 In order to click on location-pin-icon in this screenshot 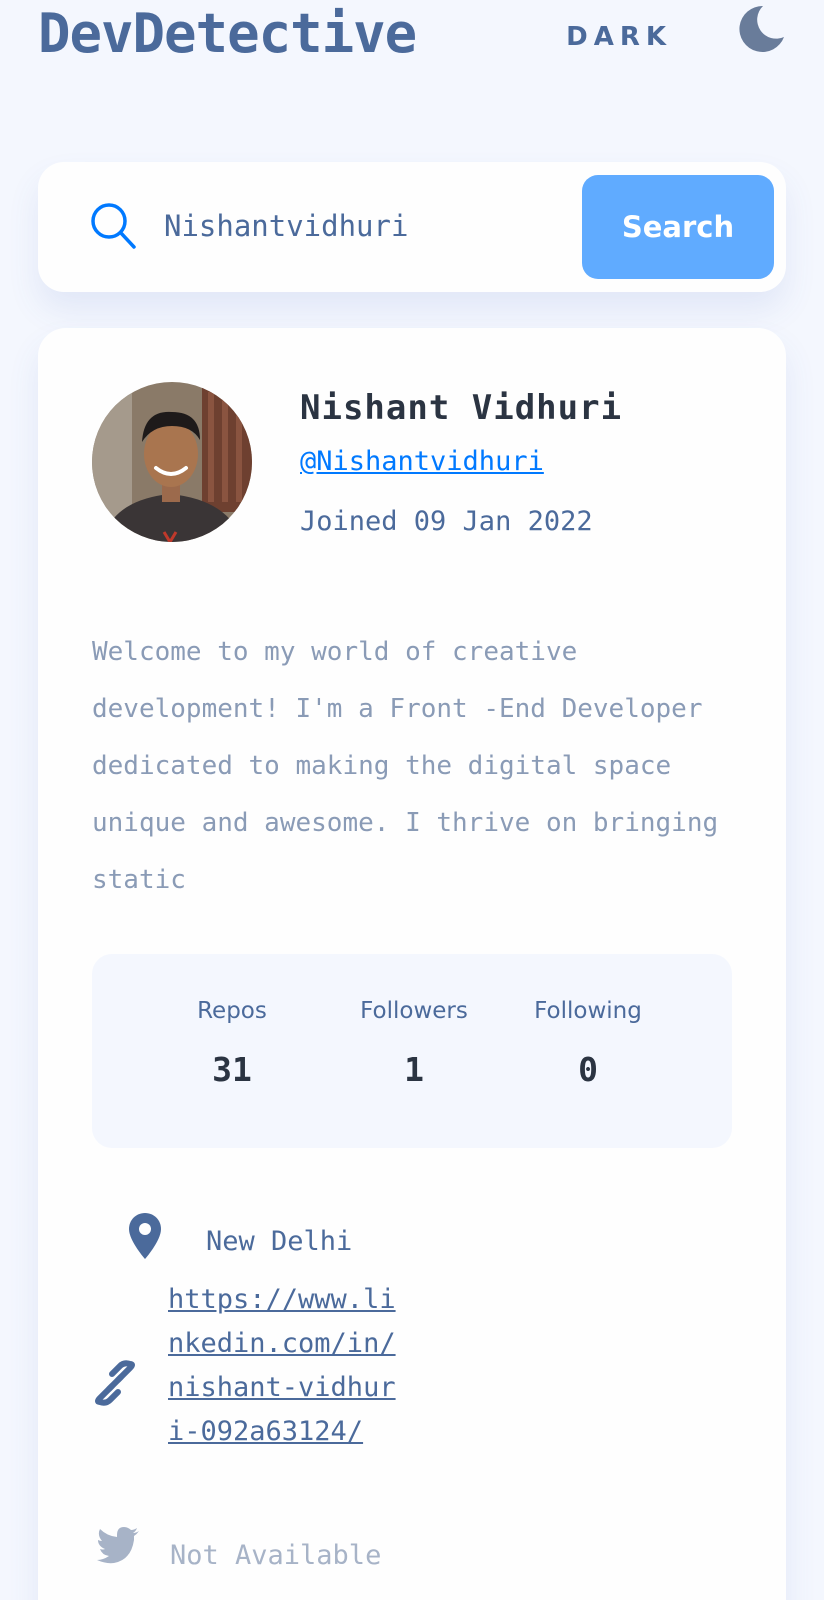, I will do `click(145, 1236)`.